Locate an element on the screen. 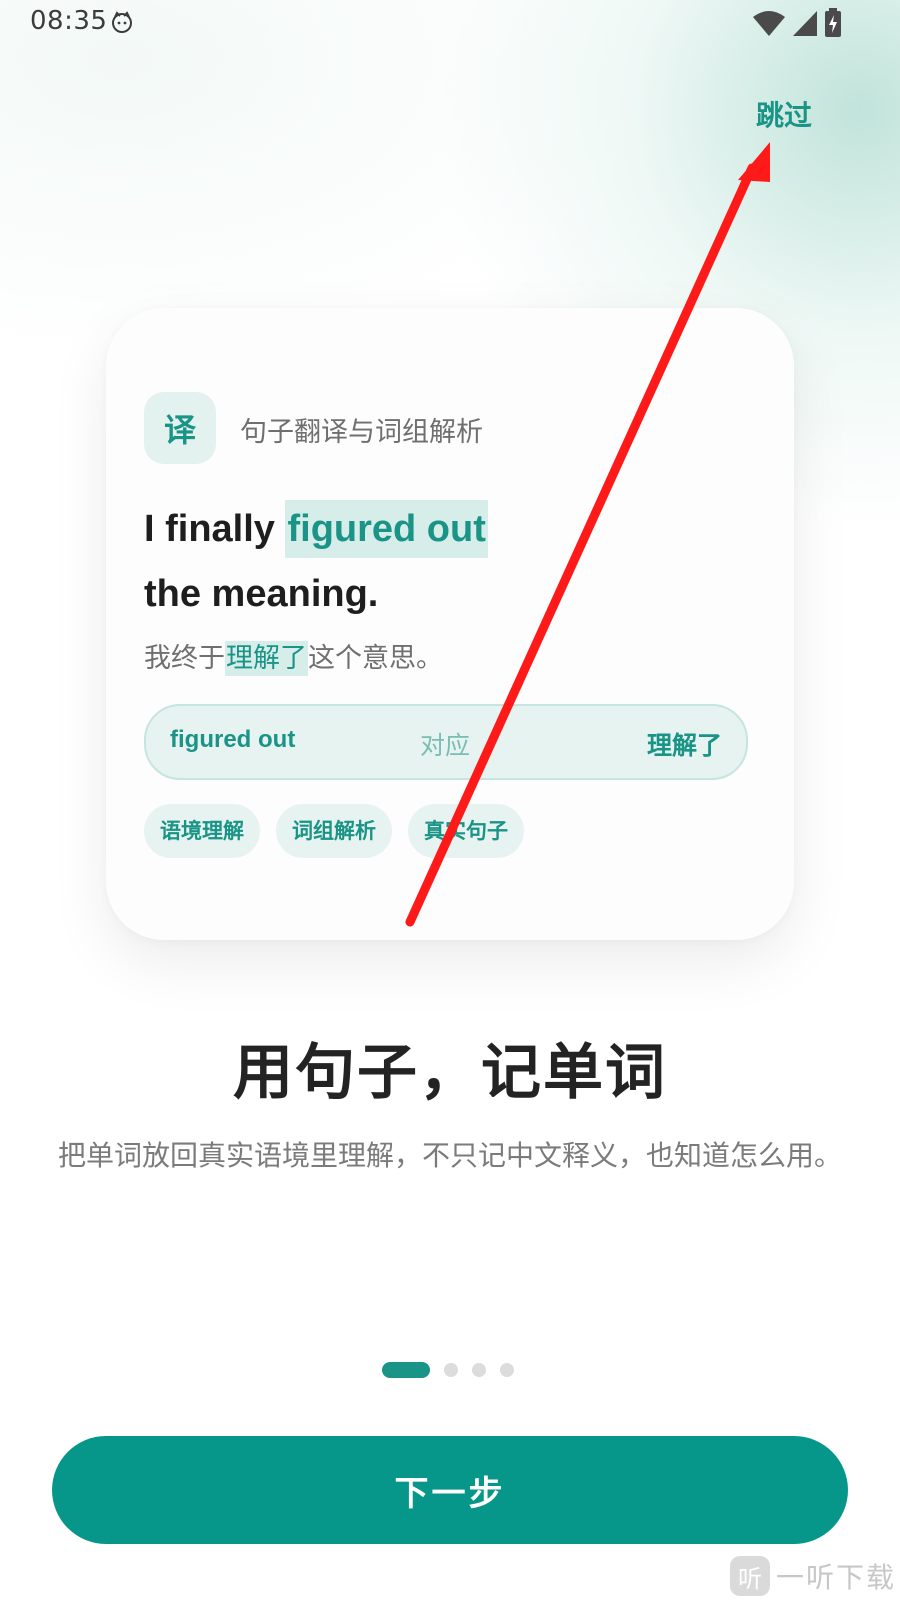 The image size is (900, 1600). watermark: 听 一听下载 is located at coordinates (815, 1576).